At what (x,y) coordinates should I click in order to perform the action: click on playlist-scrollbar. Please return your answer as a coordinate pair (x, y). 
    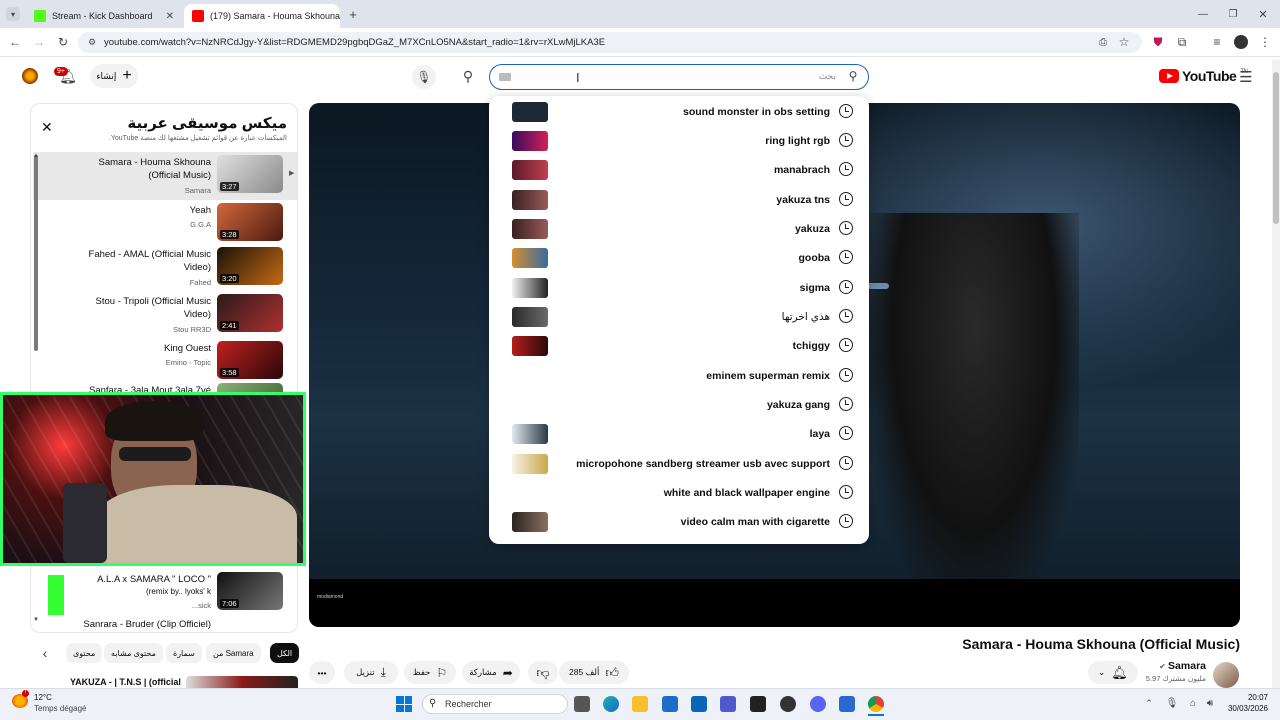
    Looking at the image, I should click on (36, 253).